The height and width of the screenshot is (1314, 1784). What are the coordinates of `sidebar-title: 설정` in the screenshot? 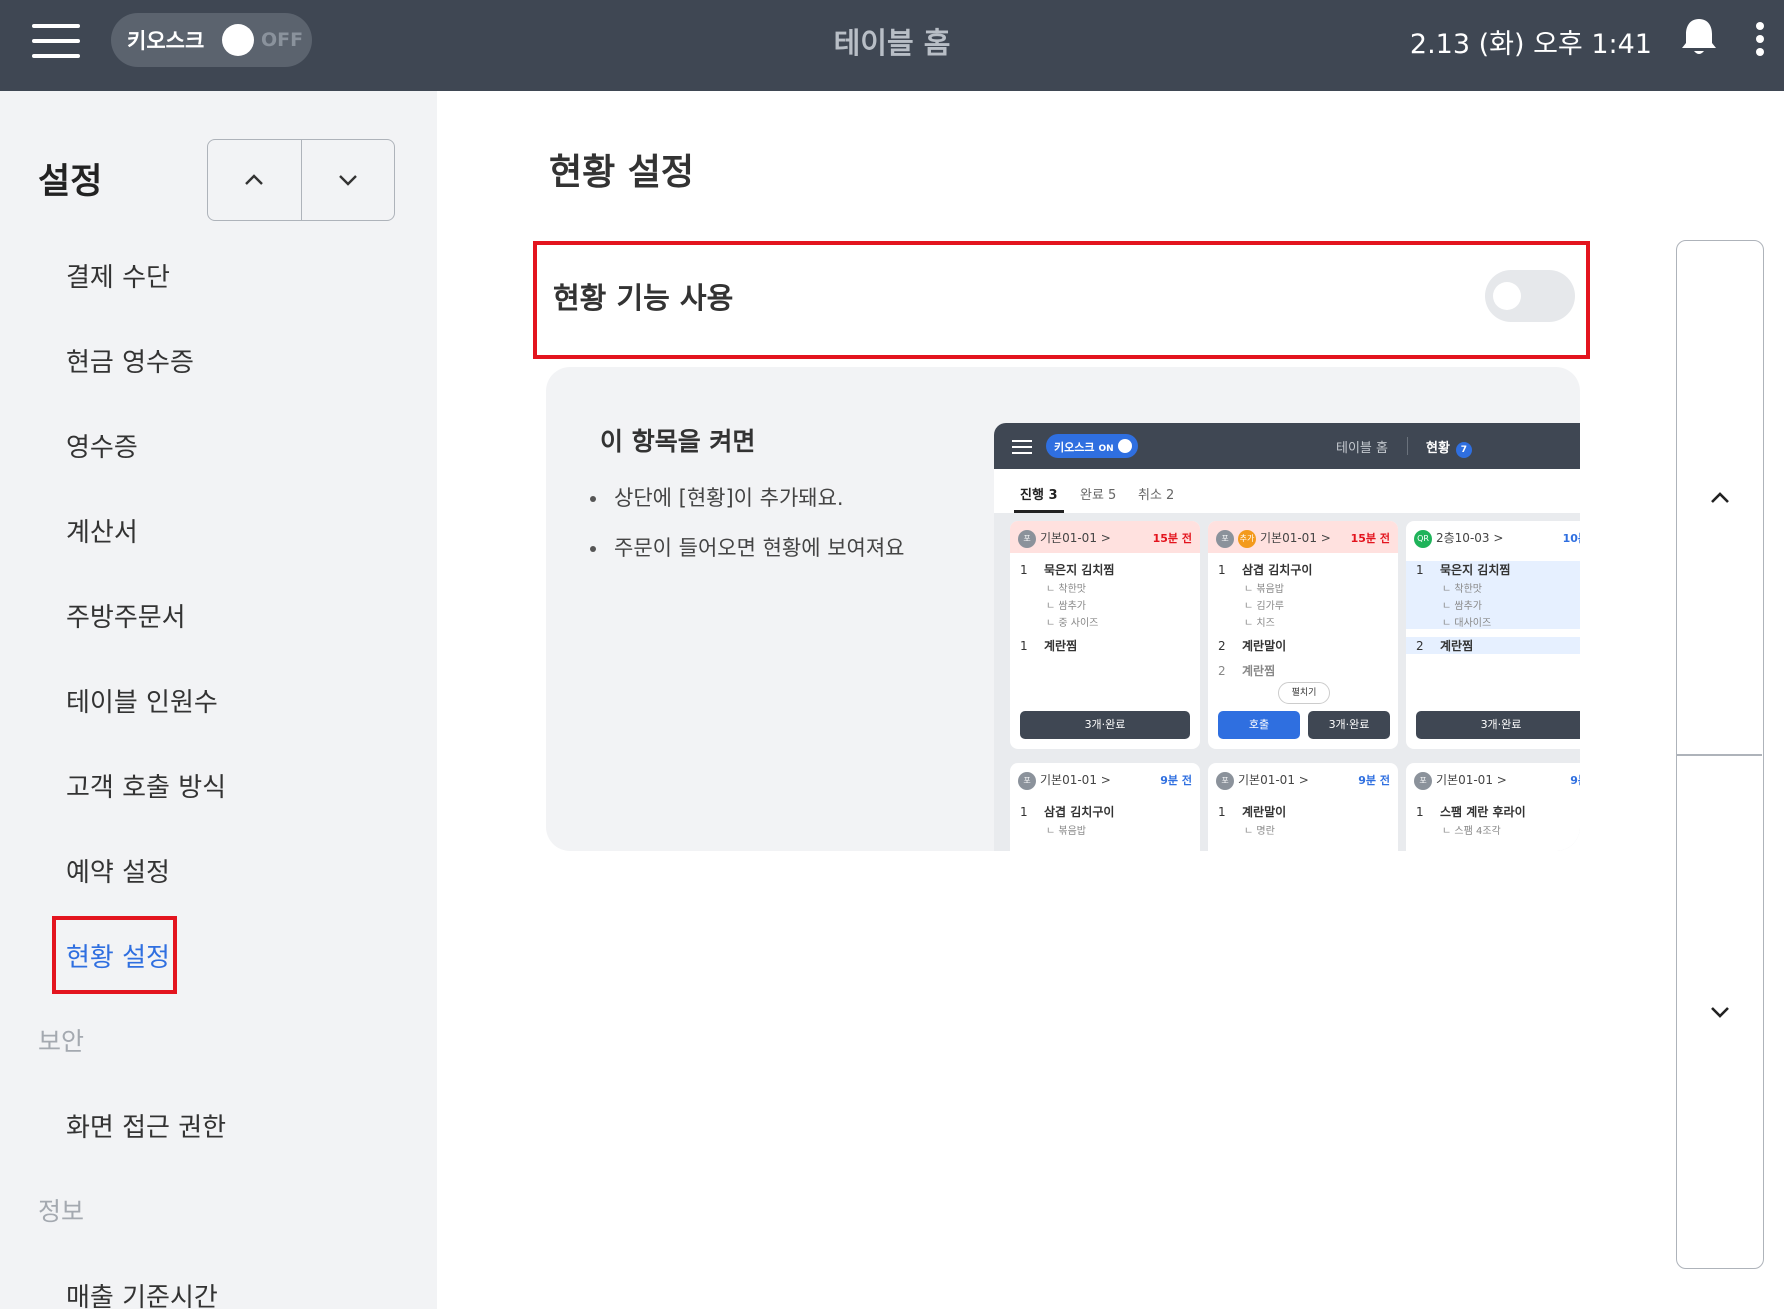 It's located at (70, 182).